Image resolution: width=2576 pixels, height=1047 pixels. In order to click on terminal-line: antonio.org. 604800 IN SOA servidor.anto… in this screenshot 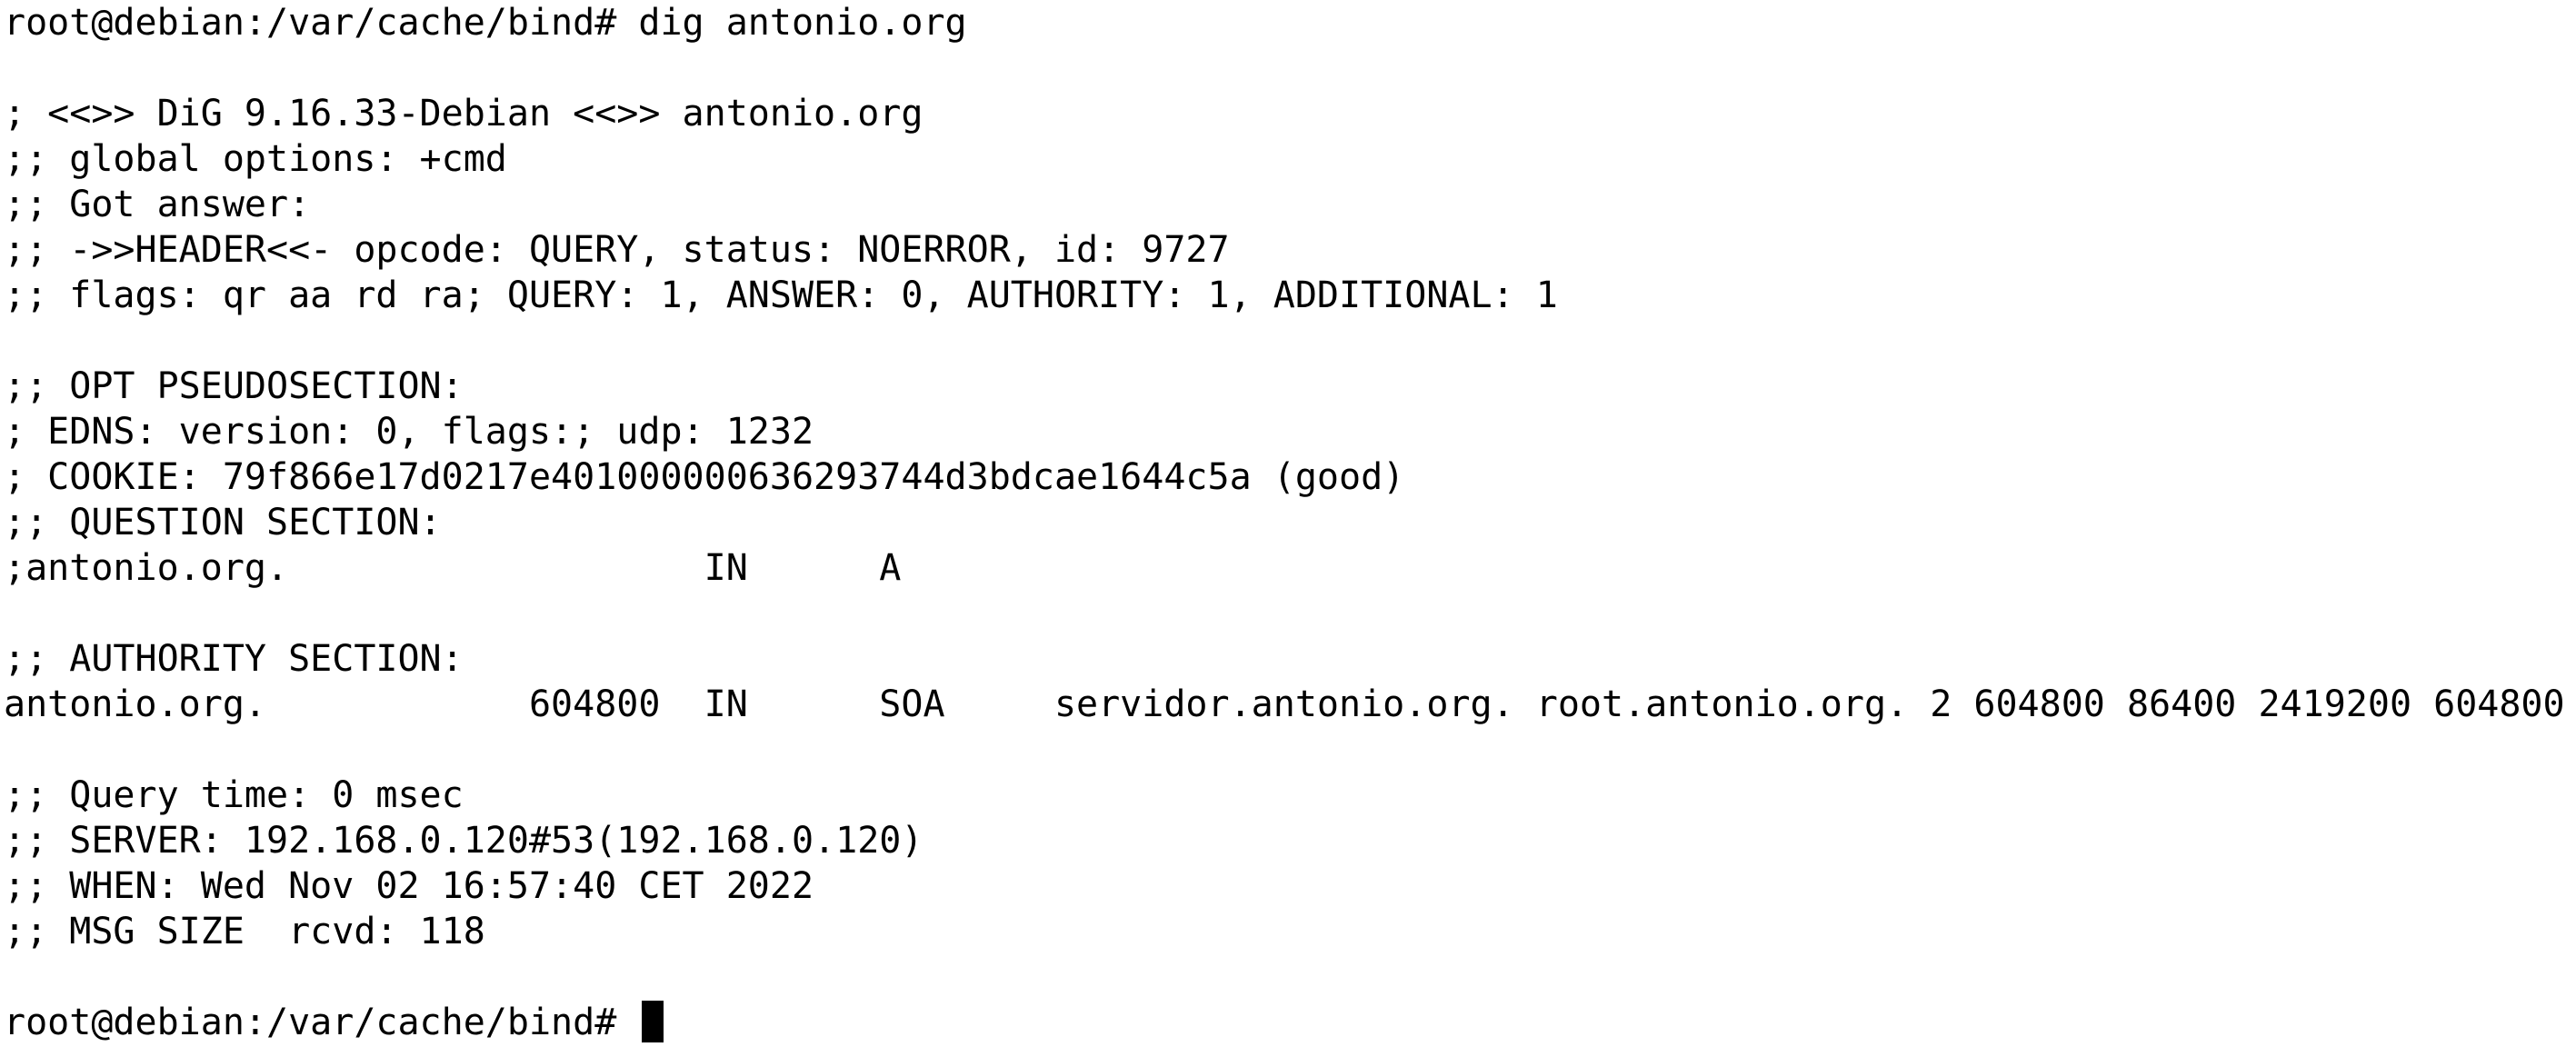, I will do `click(1284, 704)`.